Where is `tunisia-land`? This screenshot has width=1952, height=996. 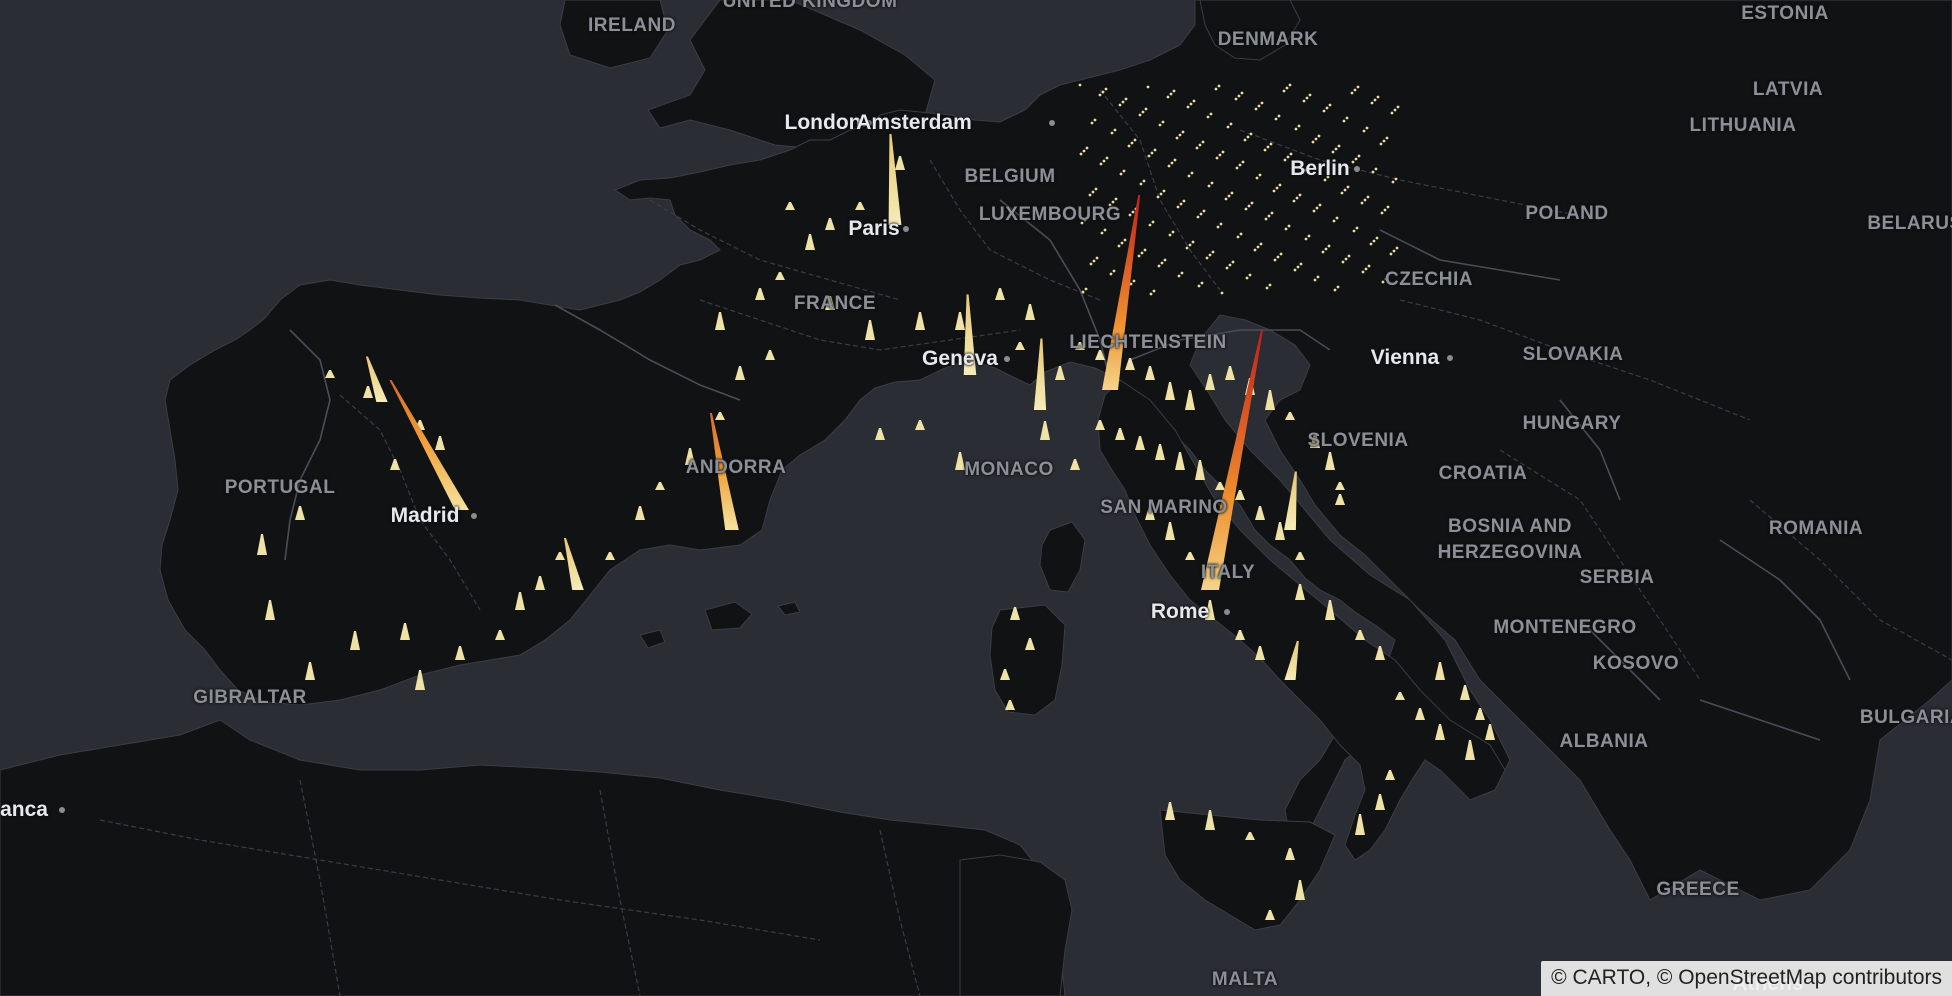 tunisia-land is located at coordinates (1016, 925).